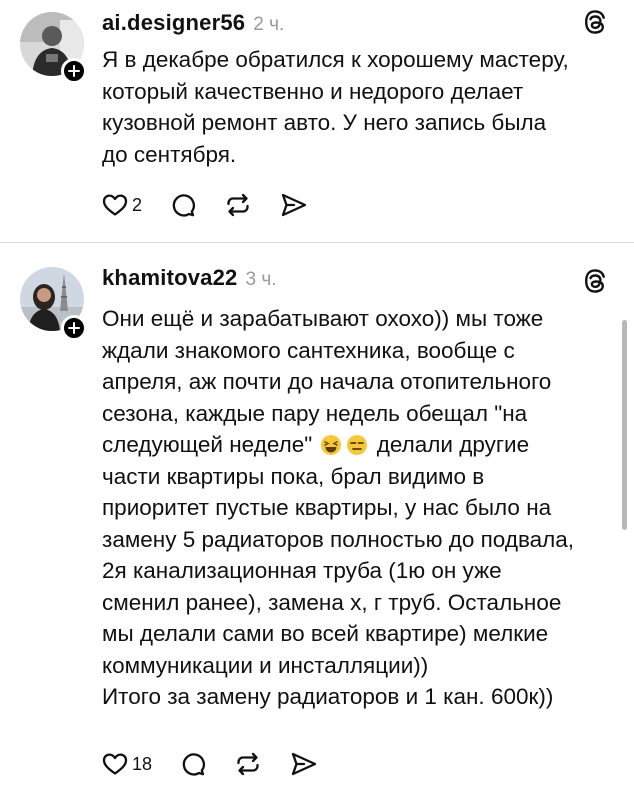 Image resolution: width=634 pixels, height=800 pixels. What do you see at coordinates (269, 24) in the screenshot?
I see `timestamp: 2 ч.` at bounding box center [269, 24].